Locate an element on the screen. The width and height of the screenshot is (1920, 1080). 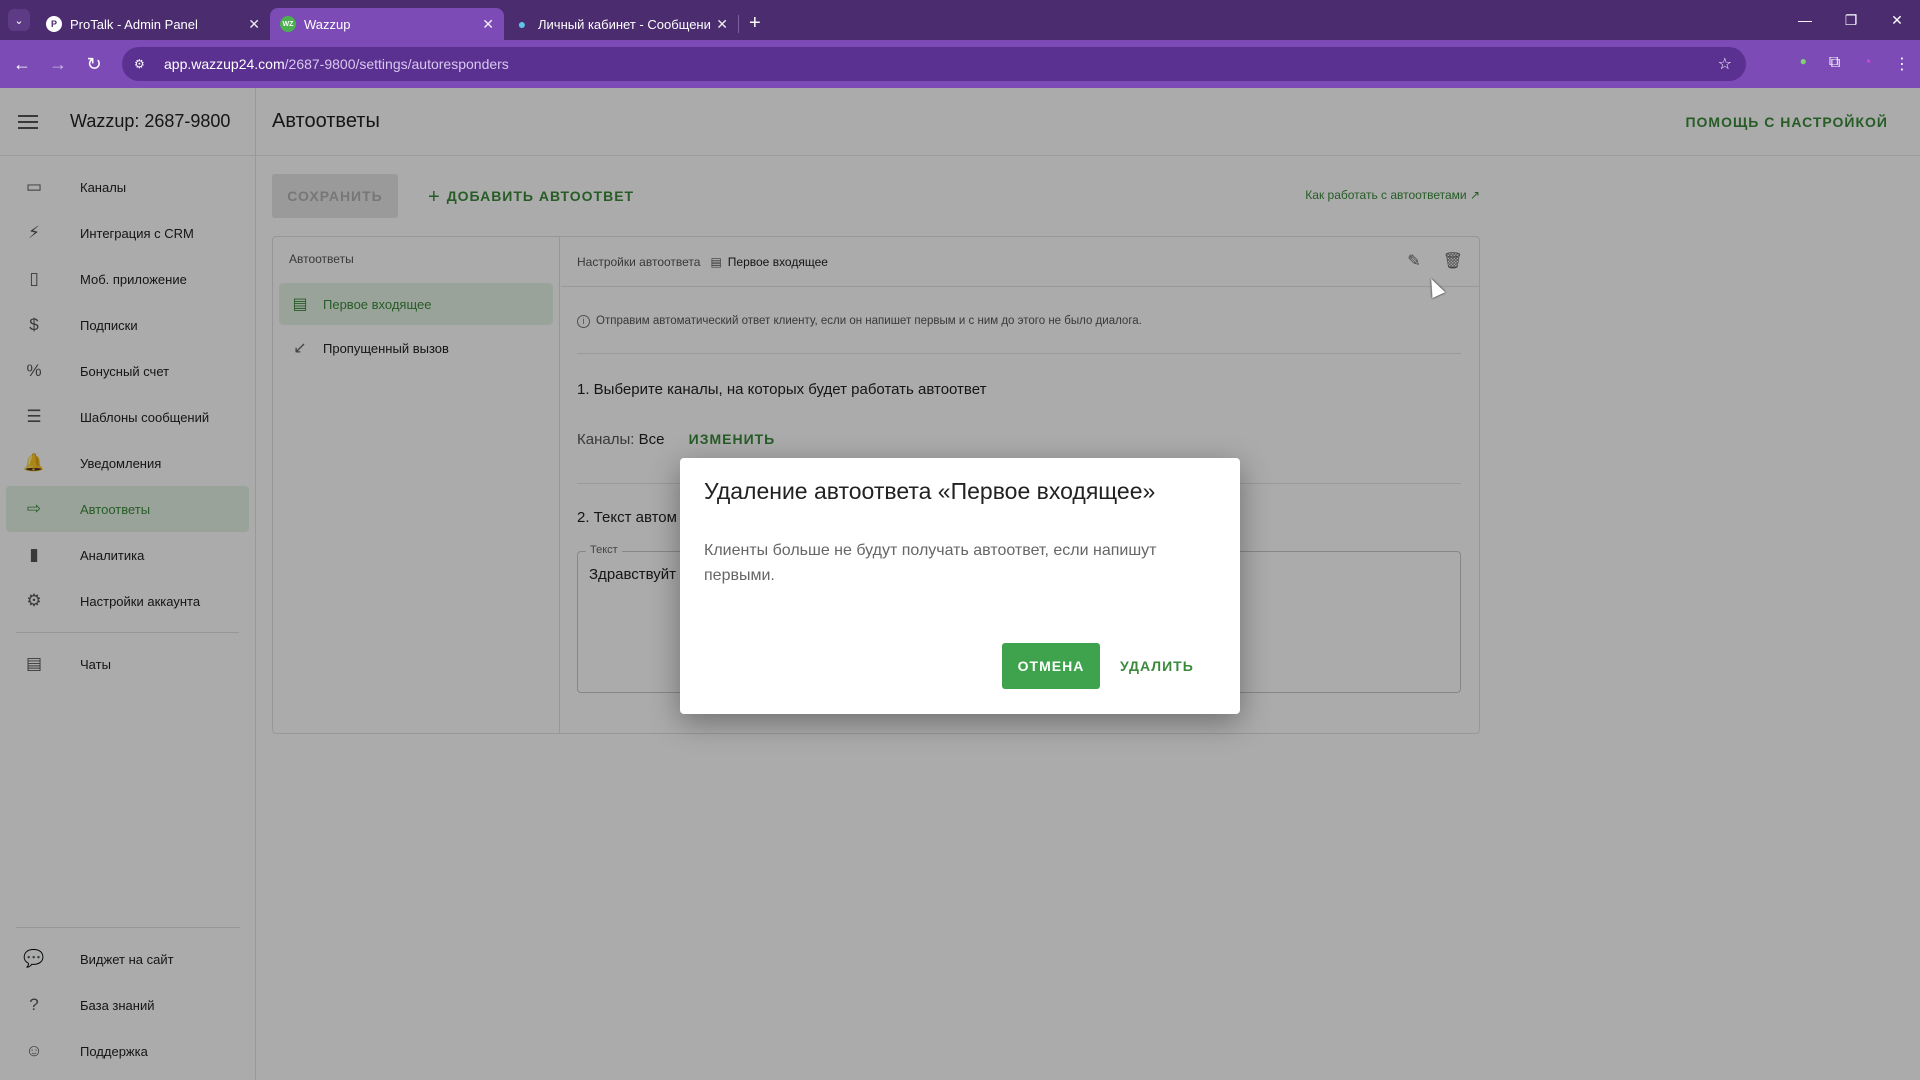
tab-search-button: ⌄ is located at coordinates (19, 20).